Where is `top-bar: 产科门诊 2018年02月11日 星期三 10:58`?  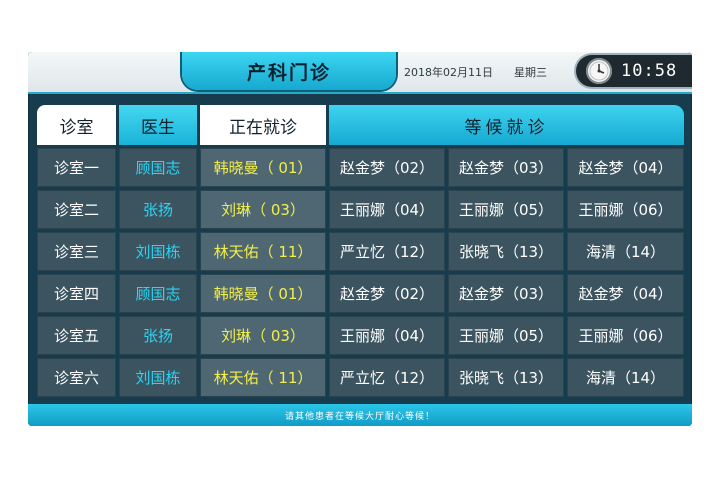 top-bar: 产科门诊 2018年02月11日 星期三 10:58 is located at coordinates (360, 73).